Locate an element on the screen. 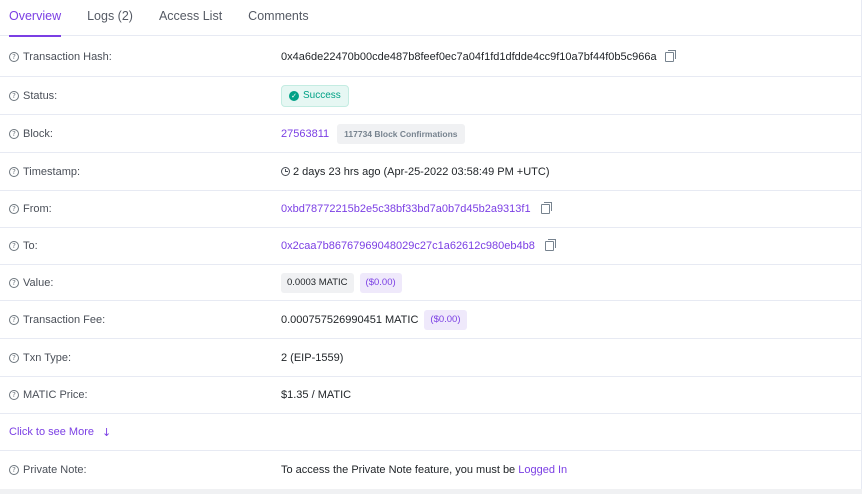  logged-in-link: Logged In is located at coordinates (542, 470).